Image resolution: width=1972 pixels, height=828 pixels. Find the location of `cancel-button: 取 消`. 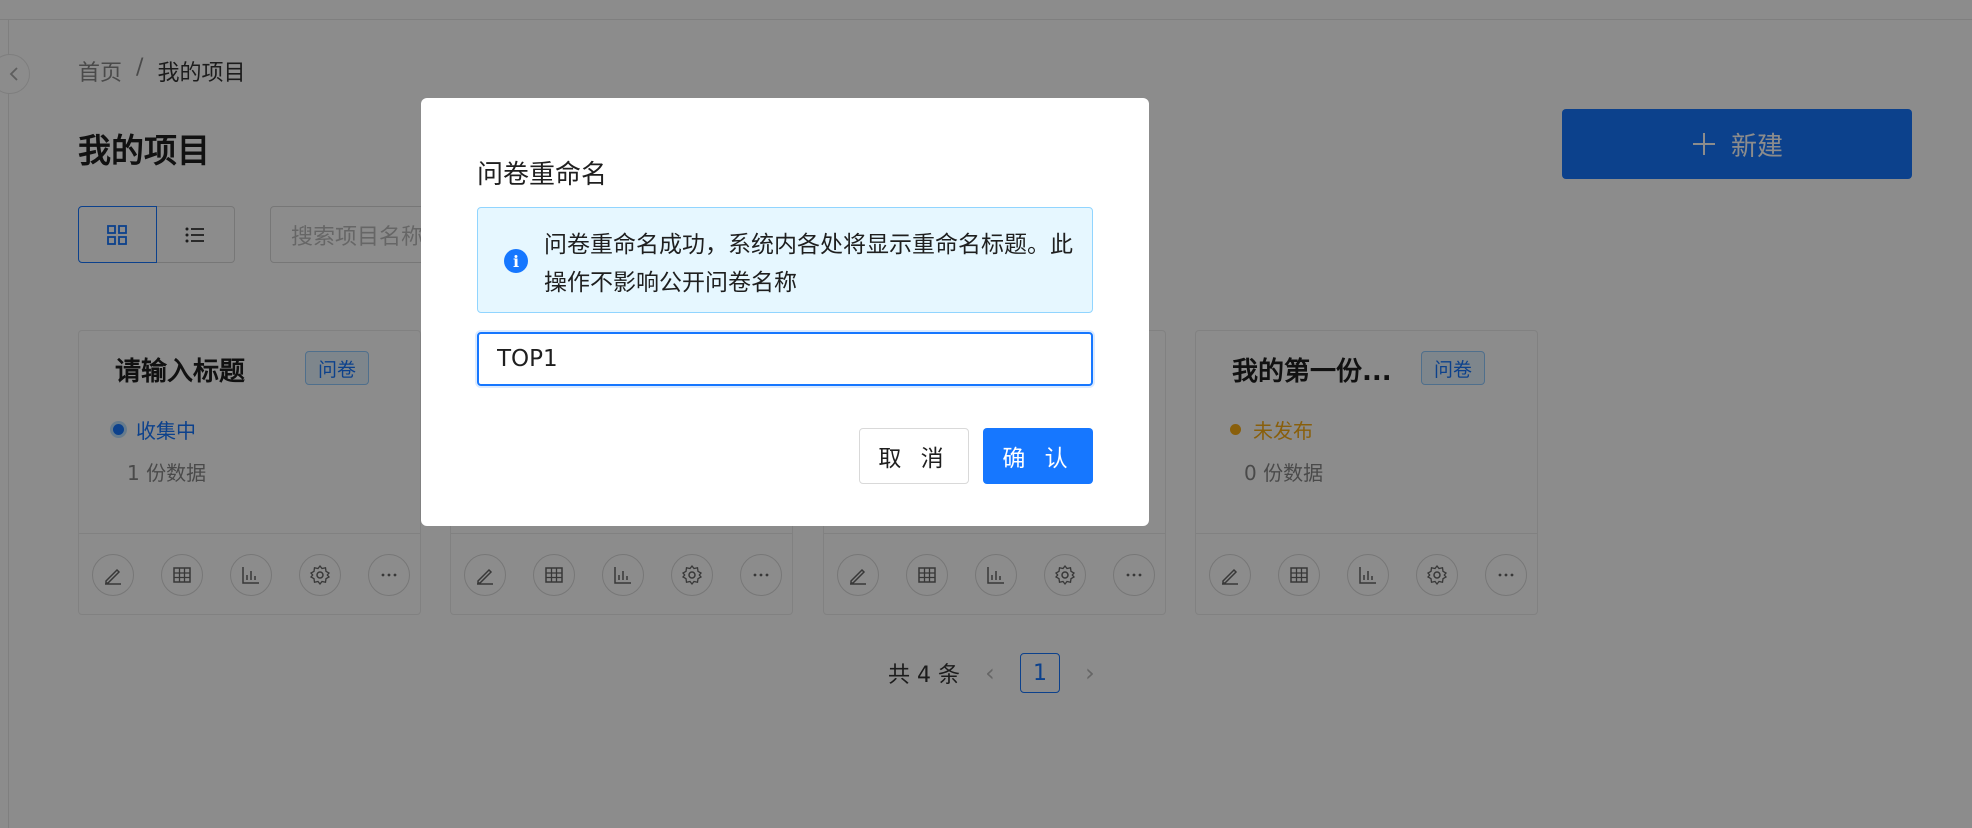

cancel-button: 取 消 is located at coordinates (914, 456).